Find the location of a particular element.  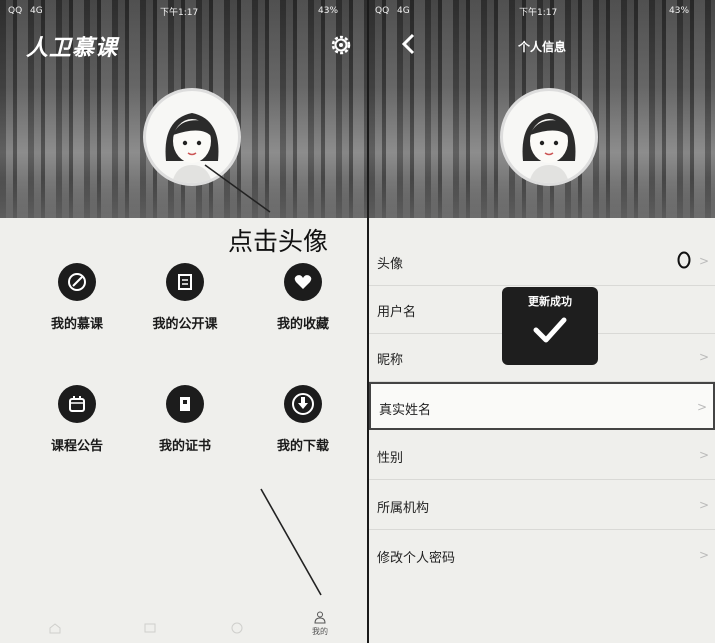

courses-icon is located at coordinates (150, 628).